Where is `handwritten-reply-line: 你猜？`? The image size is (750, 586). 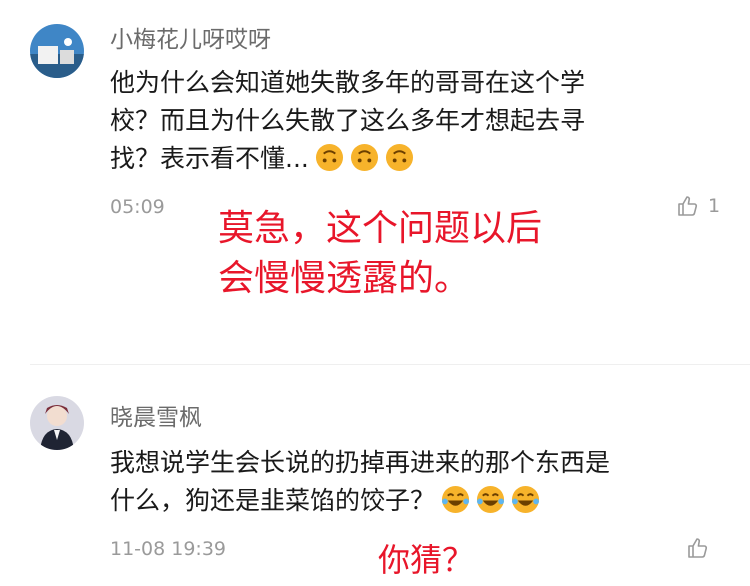 handwritten-reply-line: 你猜？ is located at coordinates (426, 560).